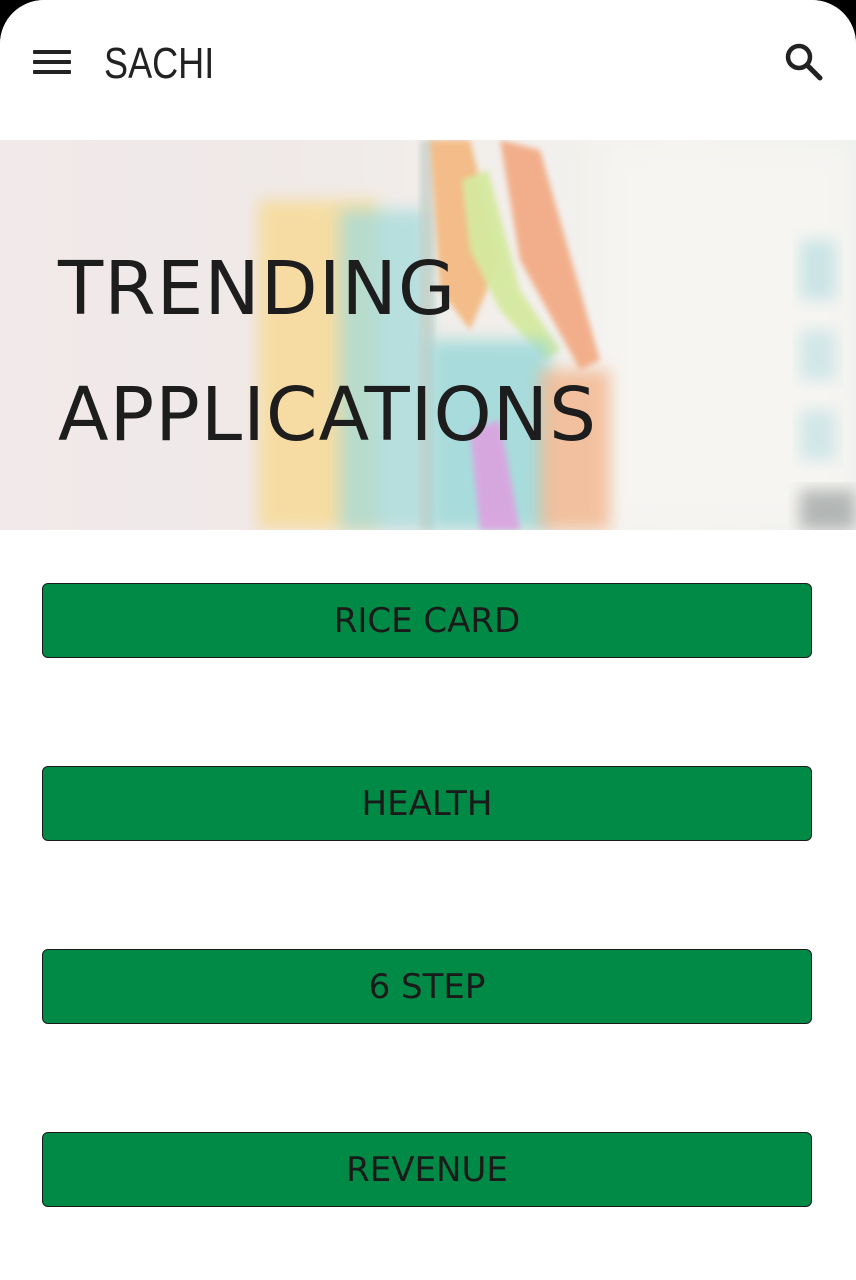  I want to click on app-title: SACHI, so click(159, 63).